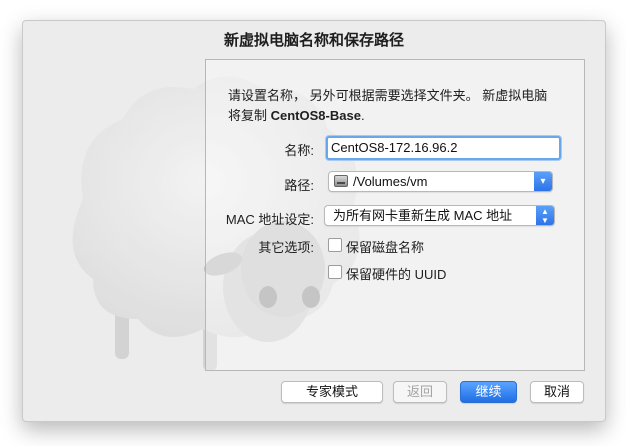 The height and width of the screenshot is (446, 626). I want to click on back-button: 返回, so click(420, 392).